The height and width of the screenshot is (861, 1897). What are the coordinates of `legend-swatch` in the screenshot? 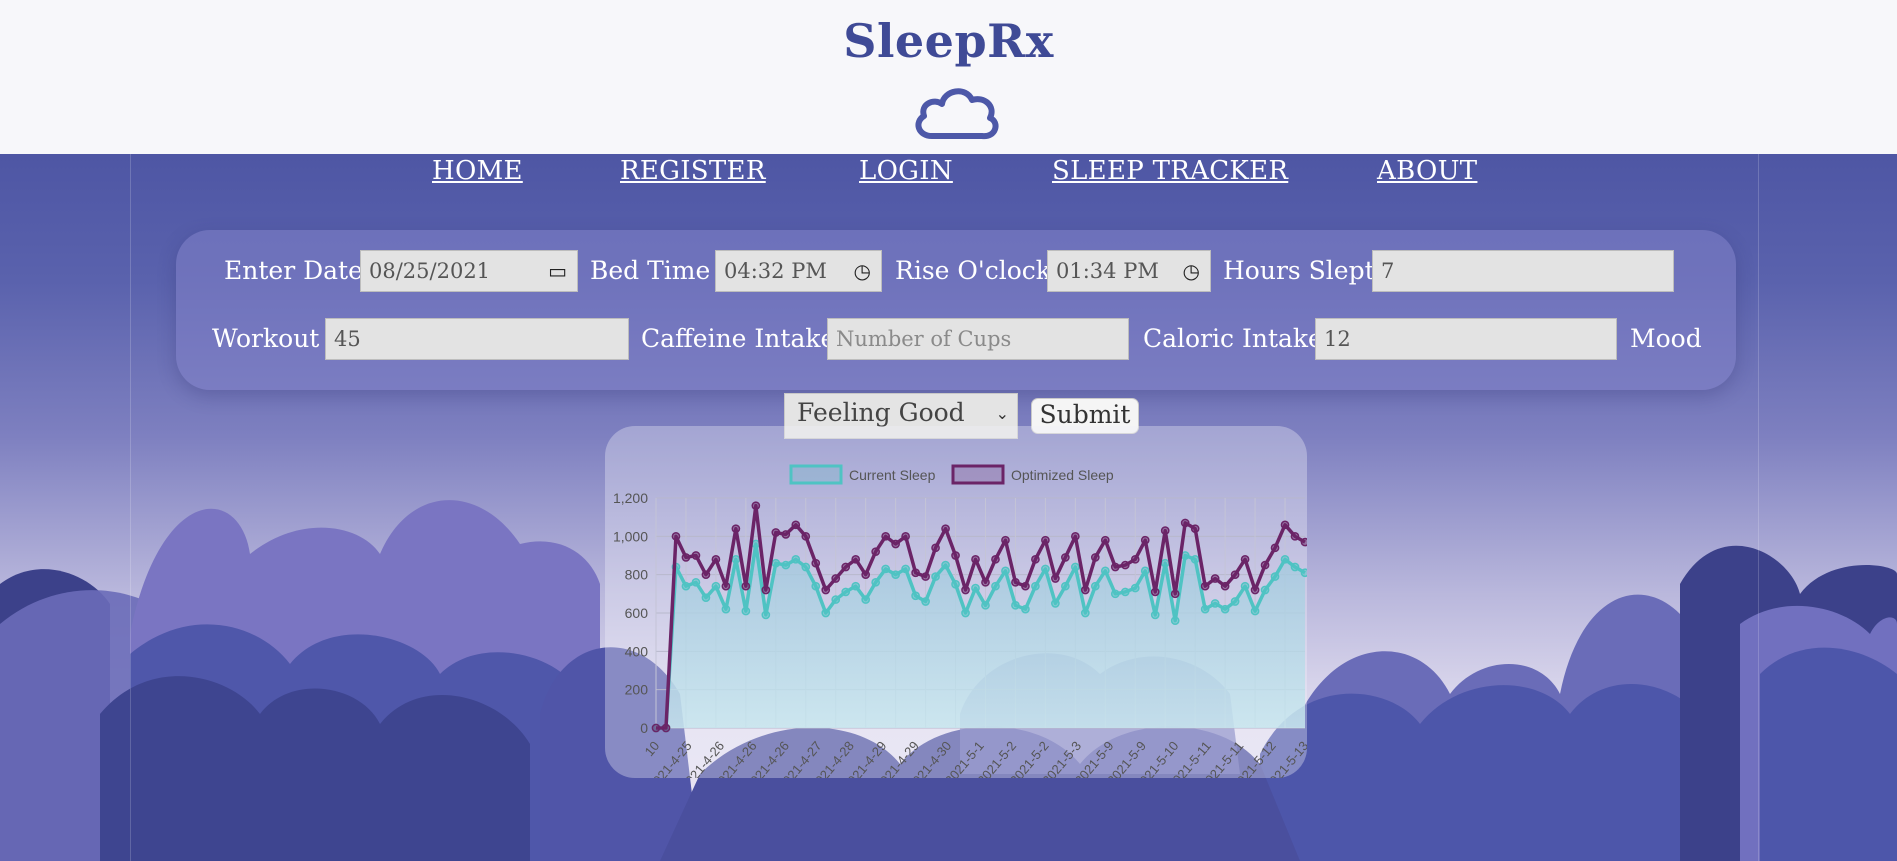 It's located at (816, 474).